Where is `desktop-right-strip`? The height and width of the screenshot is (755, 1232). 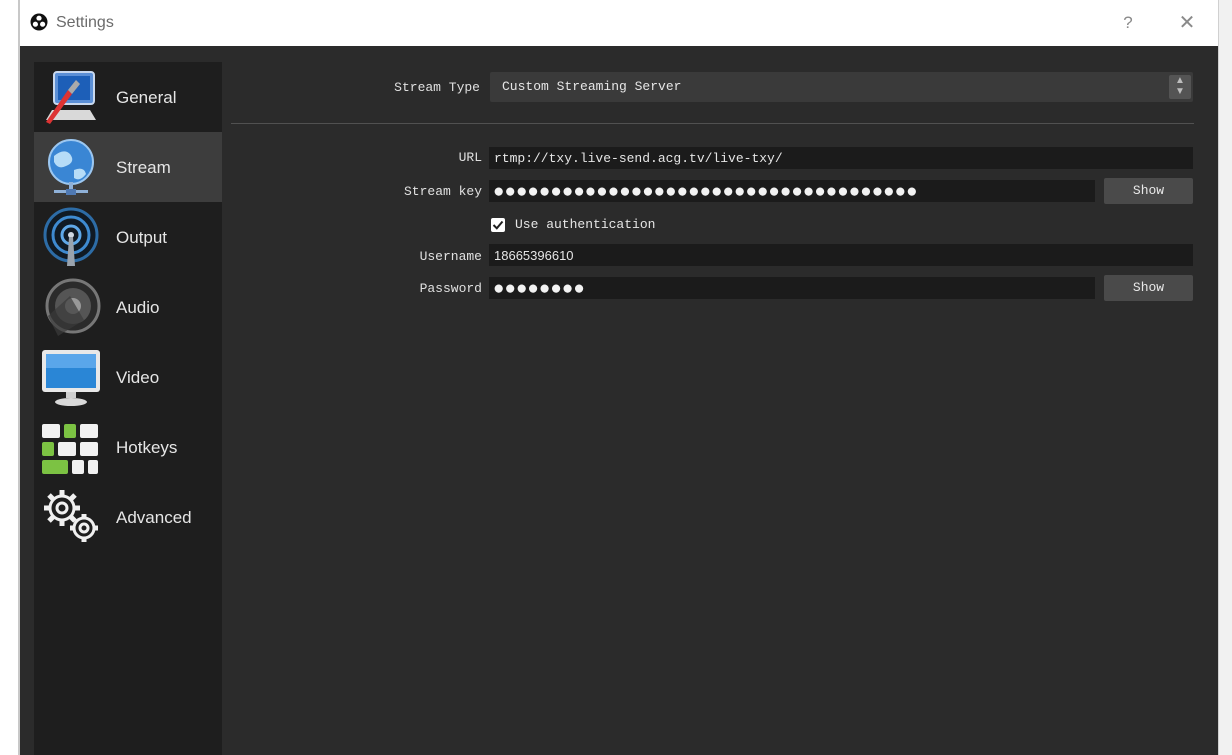 desktop-right-strip is located at coordinates (1225, 377).